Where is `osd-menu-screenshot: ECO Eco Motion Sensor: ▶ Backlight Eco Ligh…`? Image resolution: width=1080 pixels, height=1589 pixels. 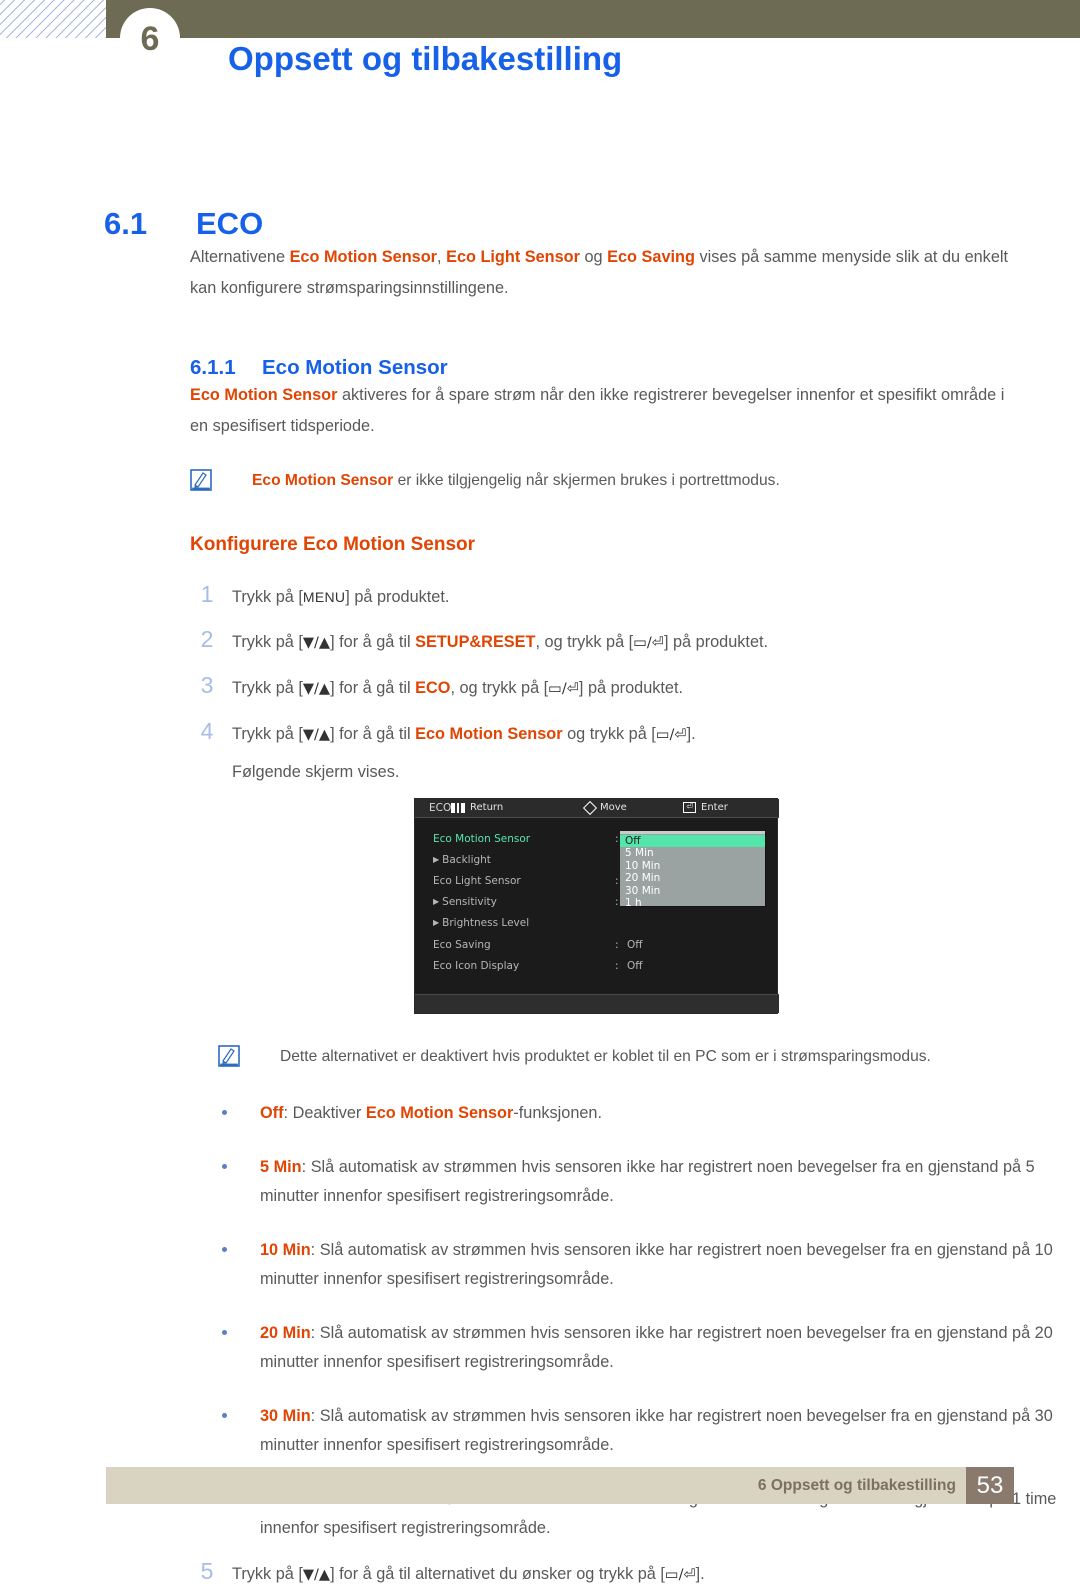 osd-menu-screenshot: ECO Eco Motion Sensor: ▶ Backlight Eco Ligh… is located at coordinates (596, 906).